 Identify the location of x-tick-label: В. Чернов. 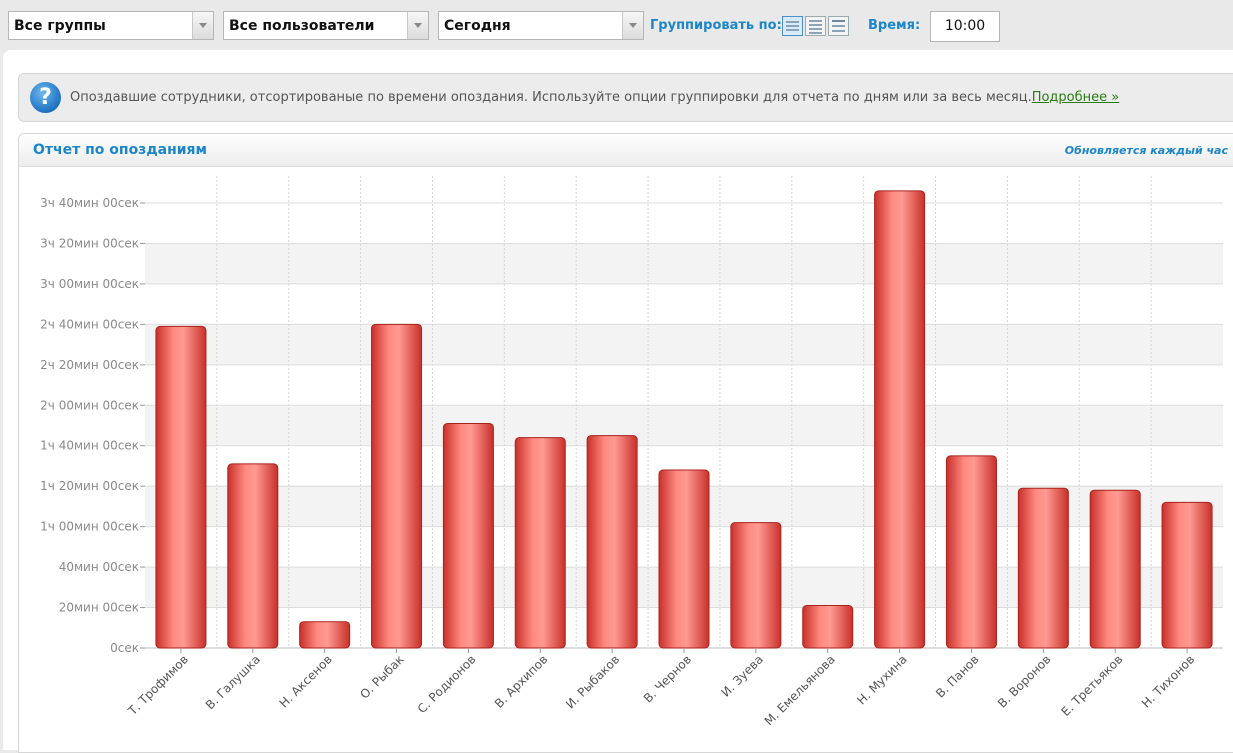
(667, 678).